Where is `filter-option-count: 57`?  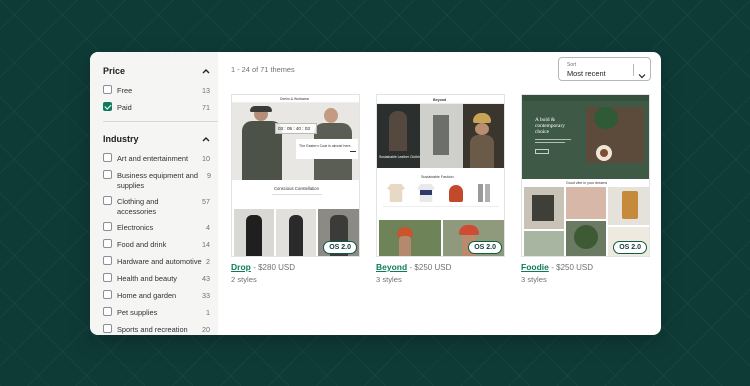
filter-option-count: 57 is located at coordinates (206, 201).